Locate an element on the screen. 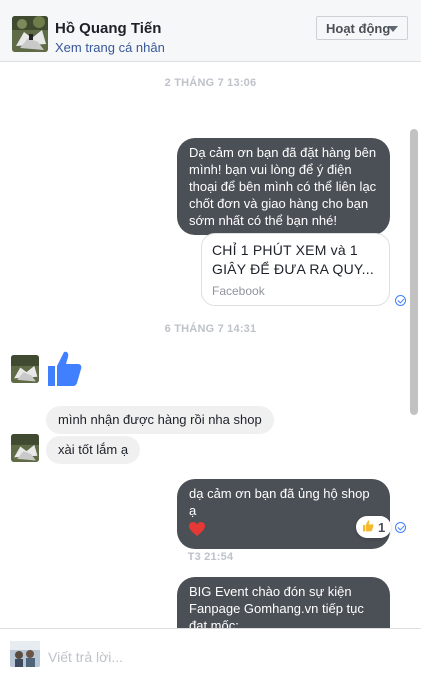  my-avatar is located at coordinates (25, 654).